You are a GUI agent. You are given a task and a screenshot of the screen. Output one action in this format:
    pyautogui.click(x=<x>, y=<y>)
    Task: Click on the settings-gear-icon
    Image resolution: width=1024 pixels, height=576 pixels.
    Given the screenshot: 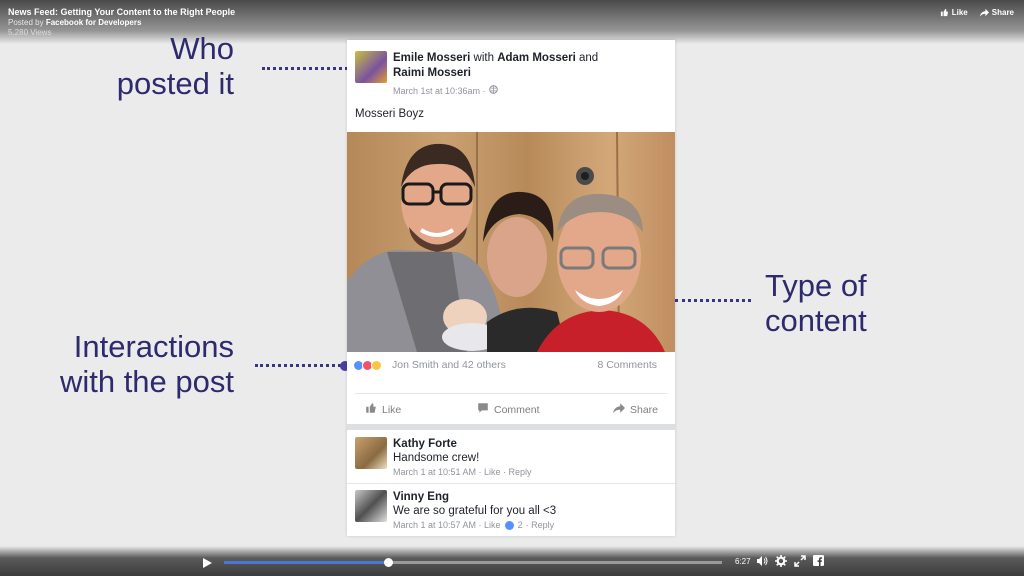 What is the action you would take?
    pyautogui.click(x=781, y=562)
    